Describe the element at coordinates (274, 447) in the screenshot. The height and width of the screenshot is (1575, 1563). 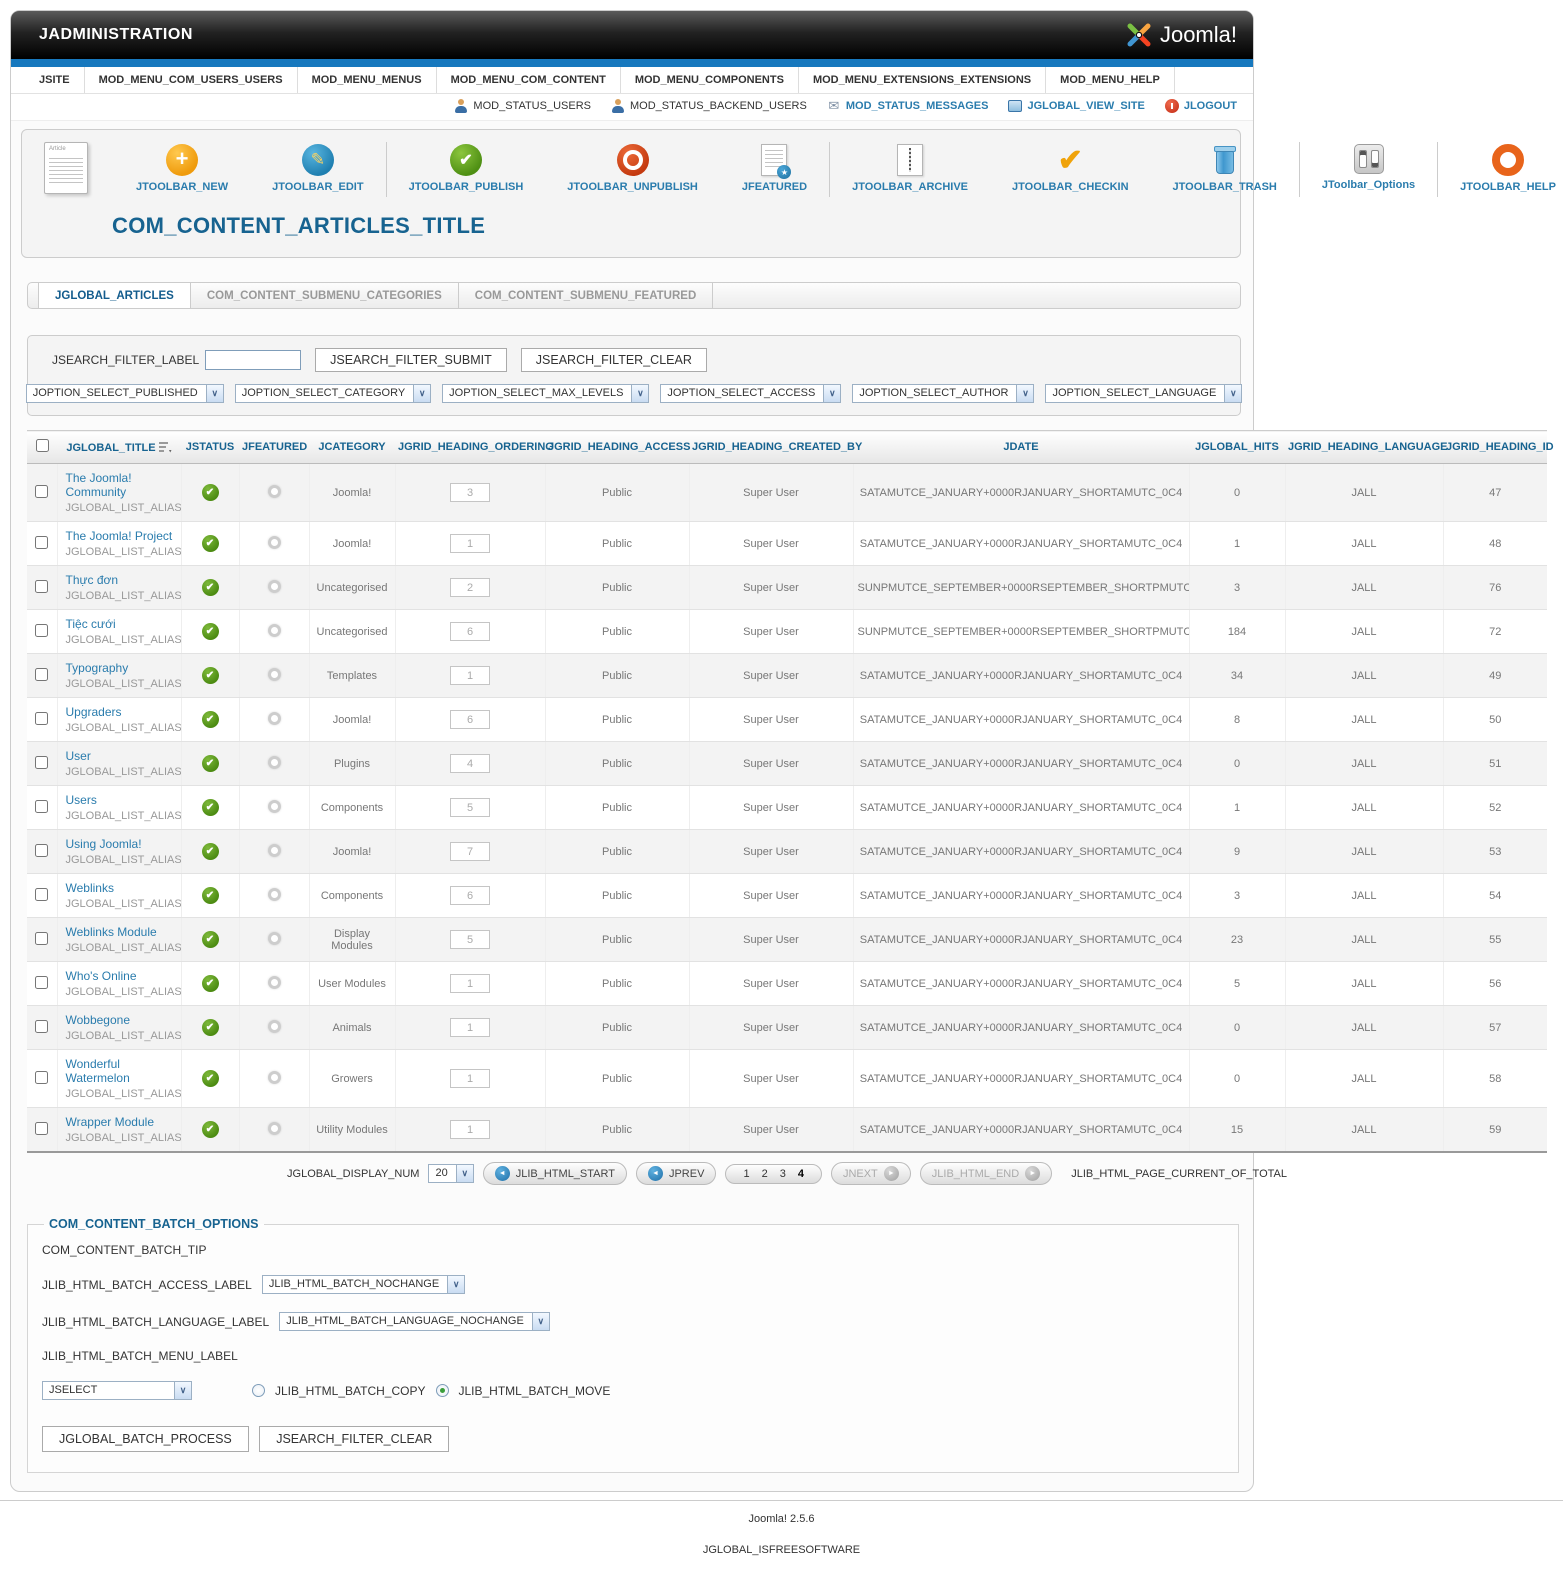
I see `column-header-featured: JFEATURED` at that location.